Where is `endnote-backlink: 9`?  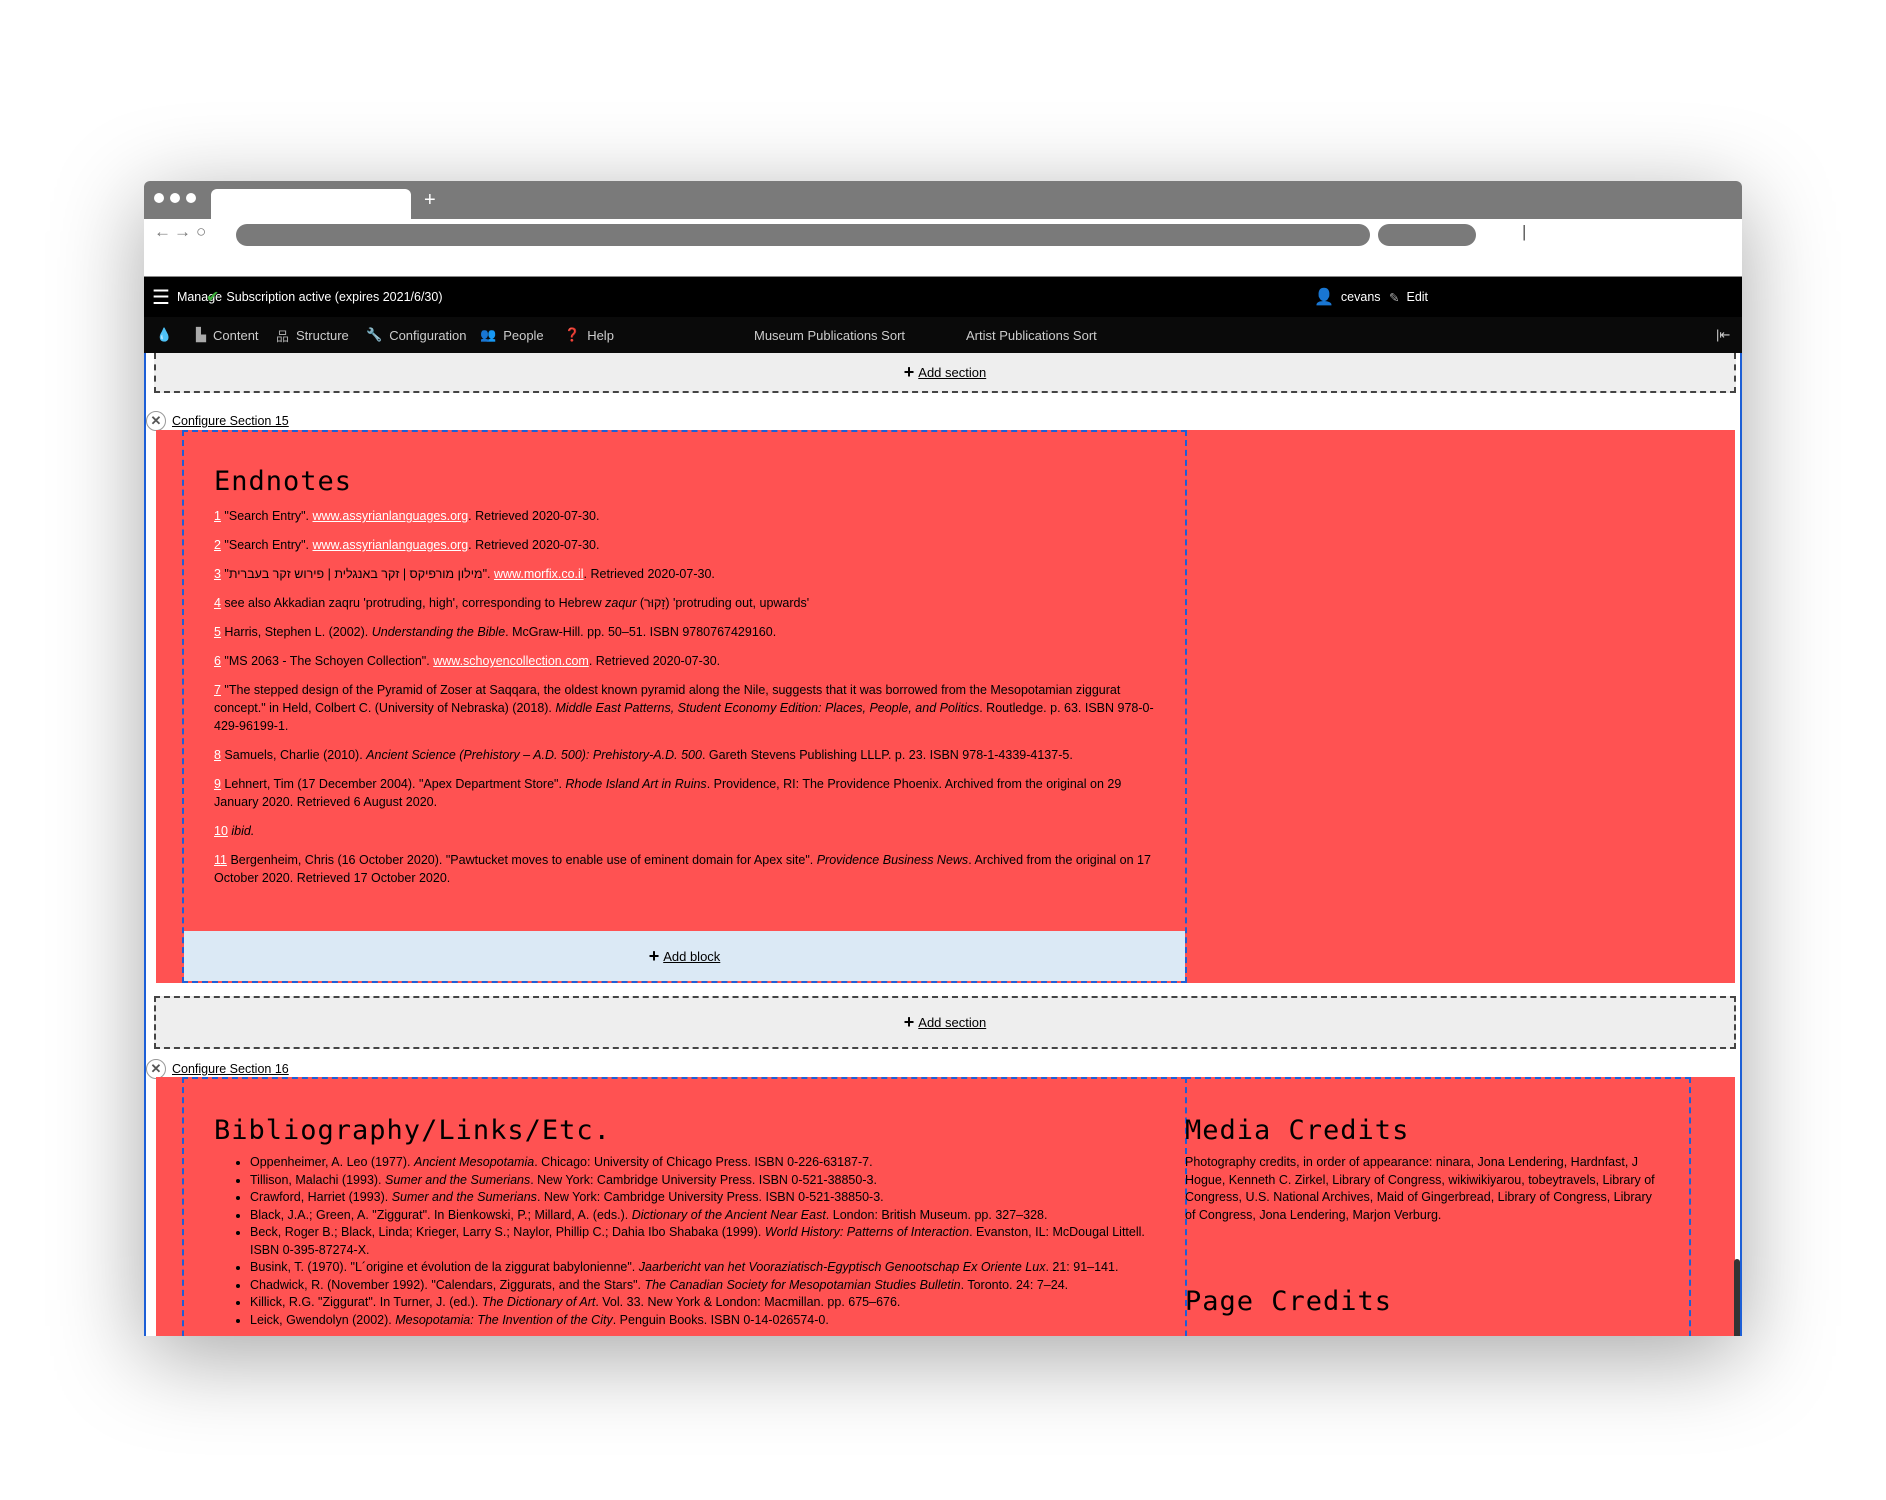 endnote-backlink: 9 is located at coordinates (217, 784).